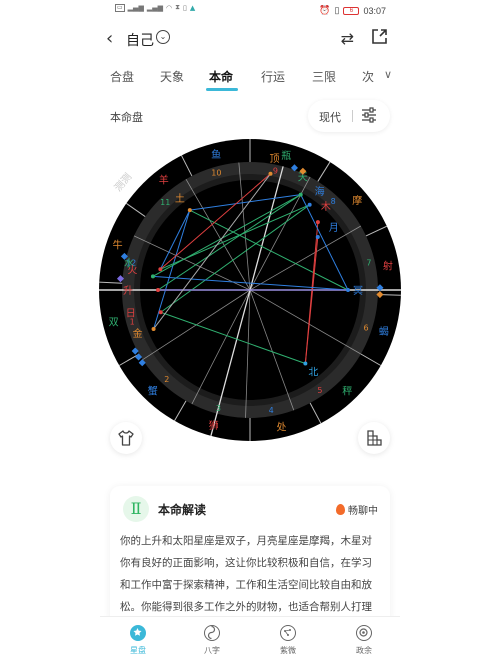  I want to click on planet-label: 顶, so click(274, 159).